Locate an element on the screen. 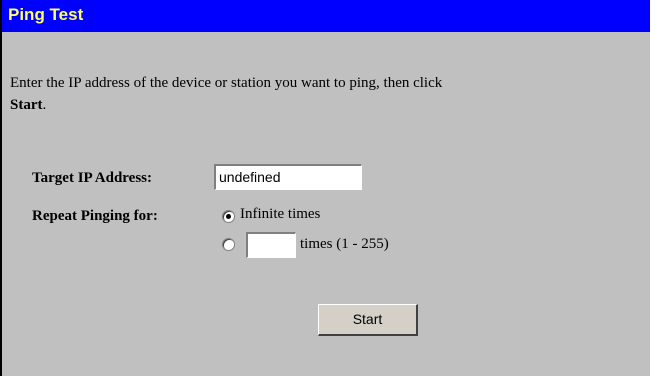  infinite-times-radio is located at coordinates (228, 216).